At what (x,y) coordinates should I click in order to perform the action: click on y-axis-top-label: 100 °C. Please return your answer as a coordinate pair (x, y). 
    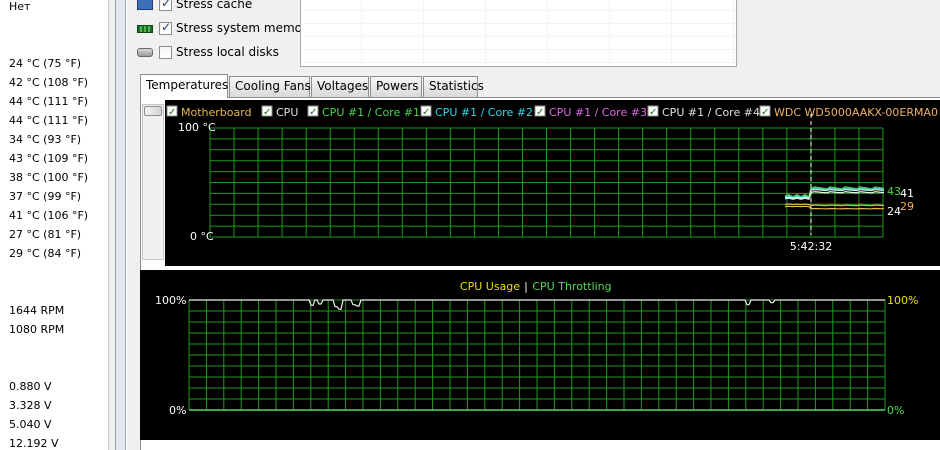
    Looking at the image, I should click on (197, 127).